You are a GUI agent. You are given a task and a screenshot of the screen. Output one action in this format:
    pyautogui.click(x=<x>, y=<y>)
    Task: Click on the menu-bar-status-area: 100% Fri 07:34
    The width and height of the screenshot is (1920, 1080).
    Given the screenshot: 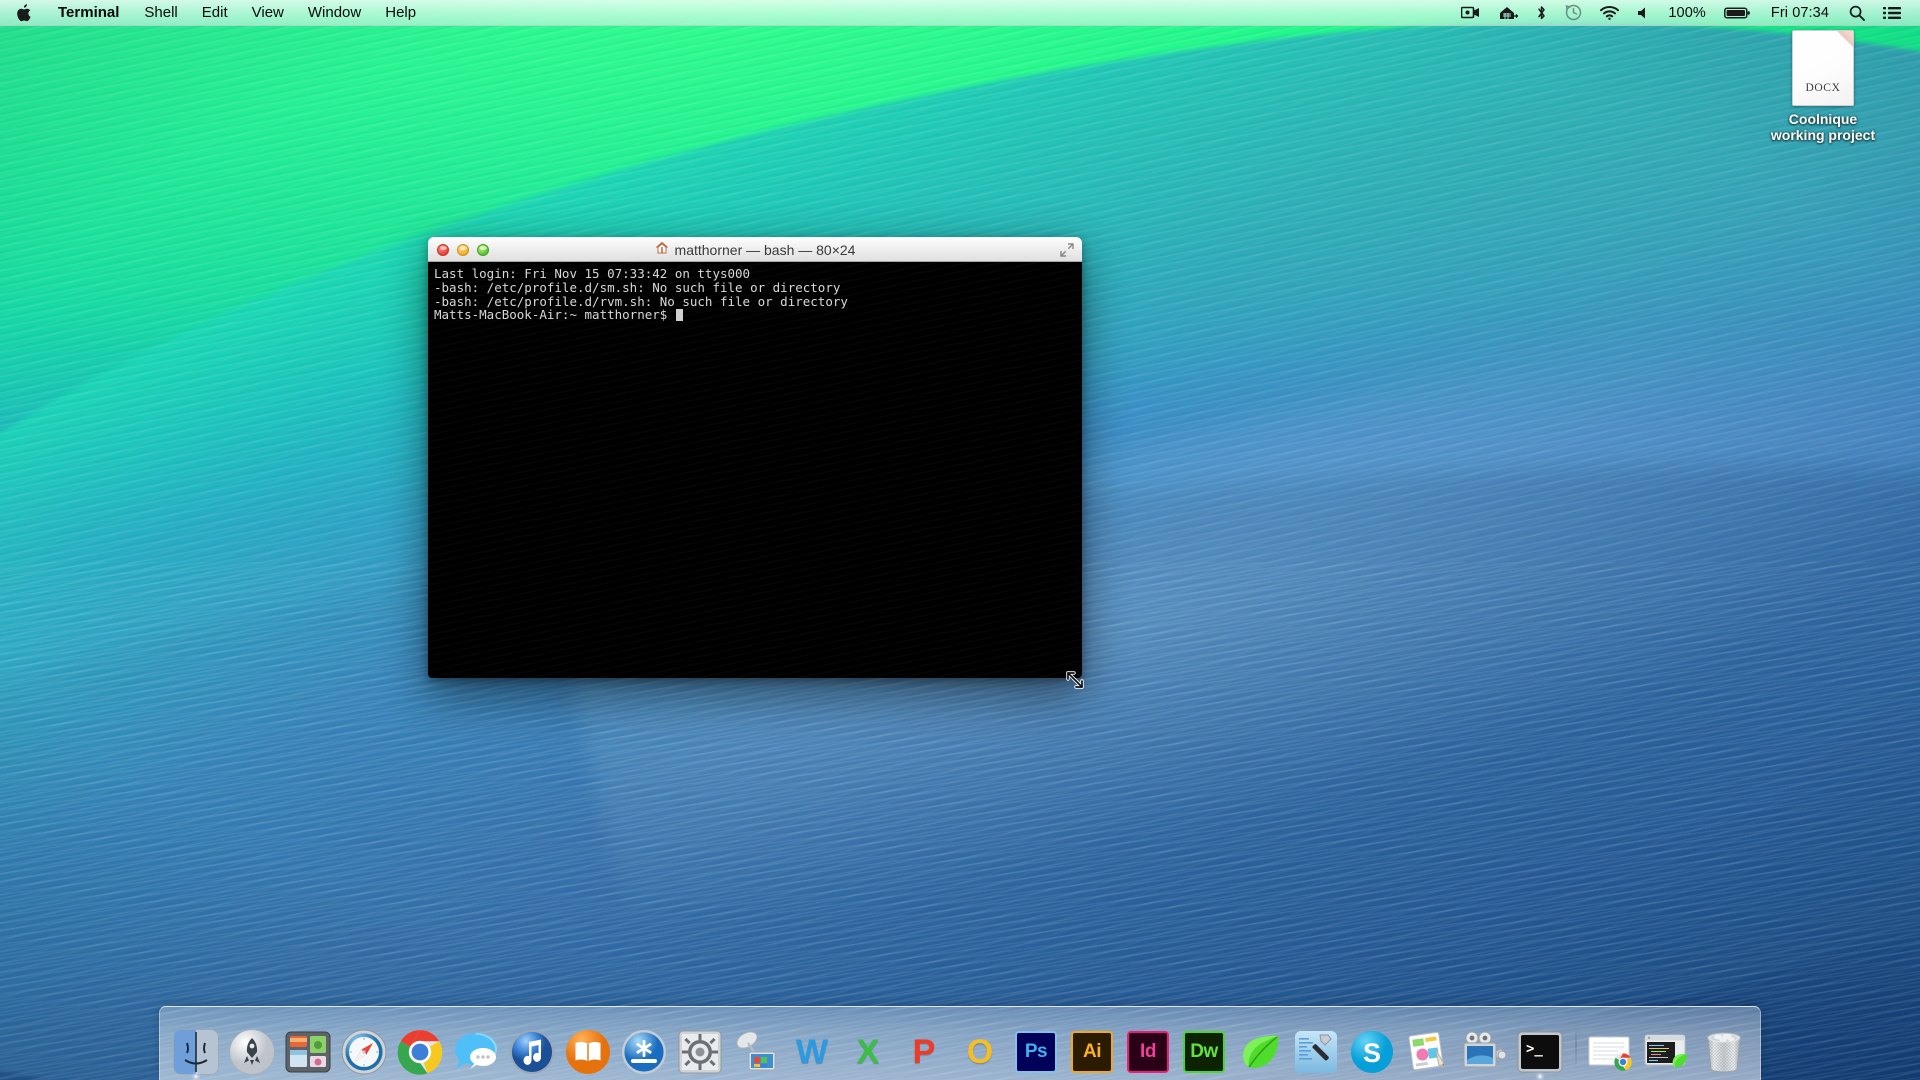 What is the action you would take?
    pyautogui.click(x=1686, y=12)
    